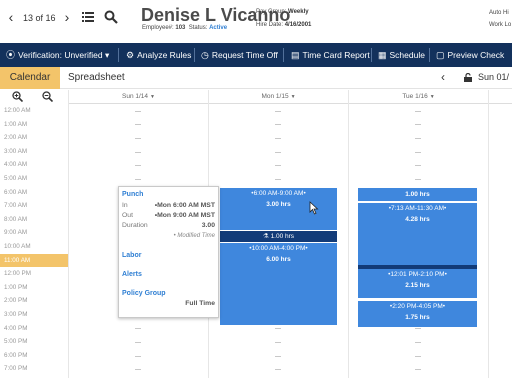 This screenshot has width=512, height=378. I want to click on zoom-out-icon, so click(47, 96).